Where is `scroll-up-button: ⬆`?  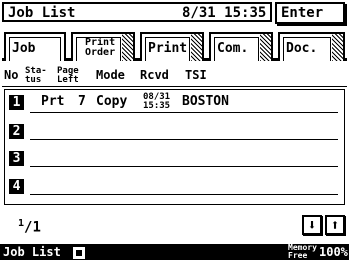 scroll-up-button: ⬆ is located at coordinates (335, 225).